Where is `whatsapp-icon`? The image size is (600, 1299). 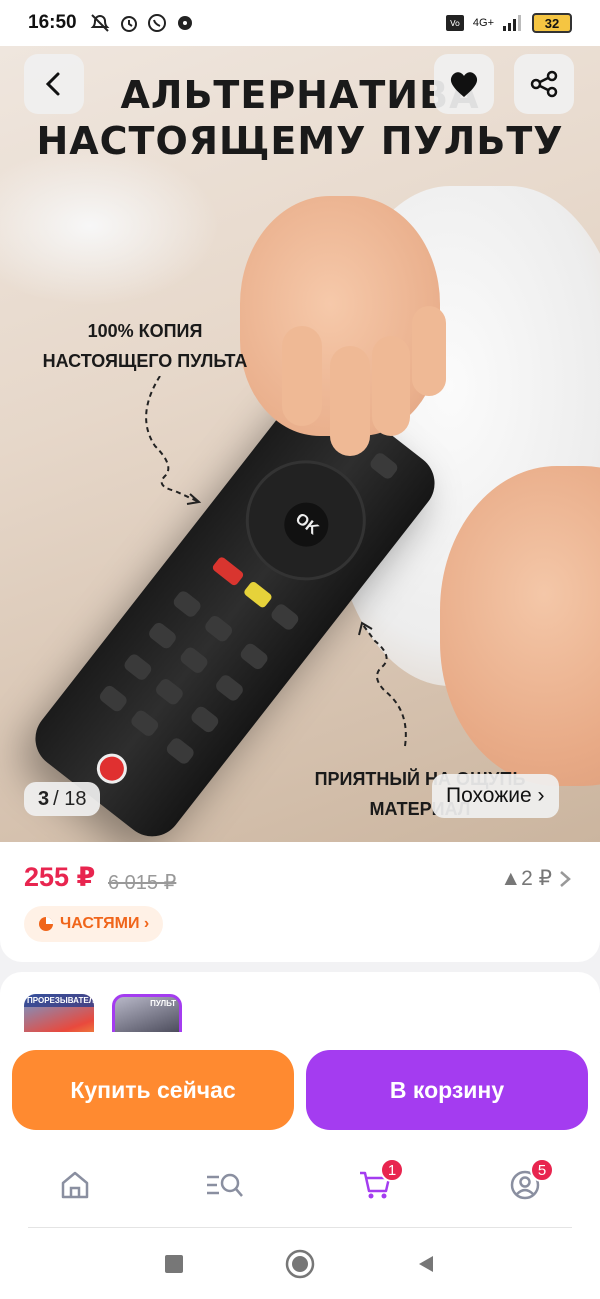
whatsapp-icon is located at coordinates (156, 23).